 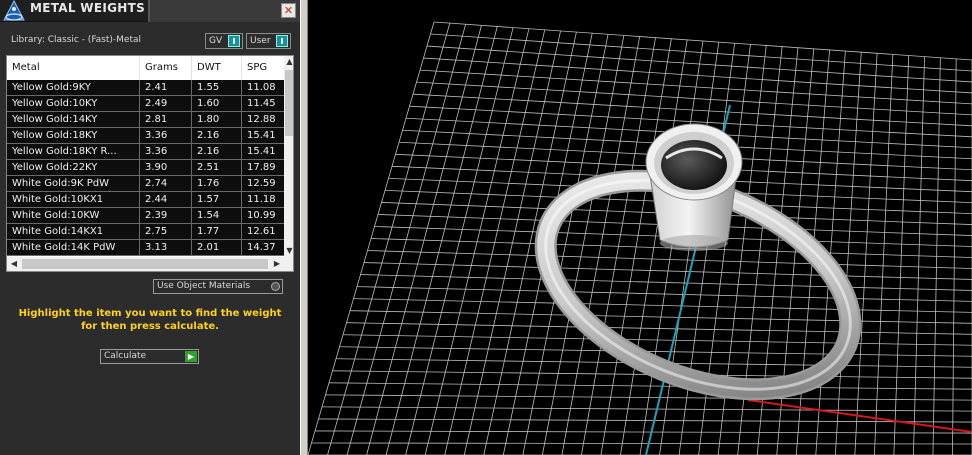 I want to click on table-row: White Gold:10KX1 2.44 1.57 11.18, so click(x=145, y=200).